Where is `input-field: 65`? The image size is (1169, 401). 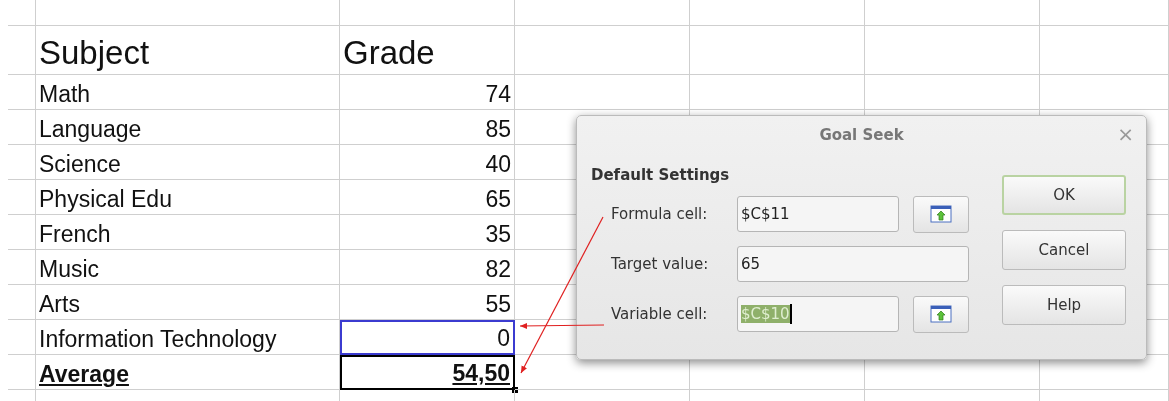 input-field: 65 is located at coordinates (853, 264).